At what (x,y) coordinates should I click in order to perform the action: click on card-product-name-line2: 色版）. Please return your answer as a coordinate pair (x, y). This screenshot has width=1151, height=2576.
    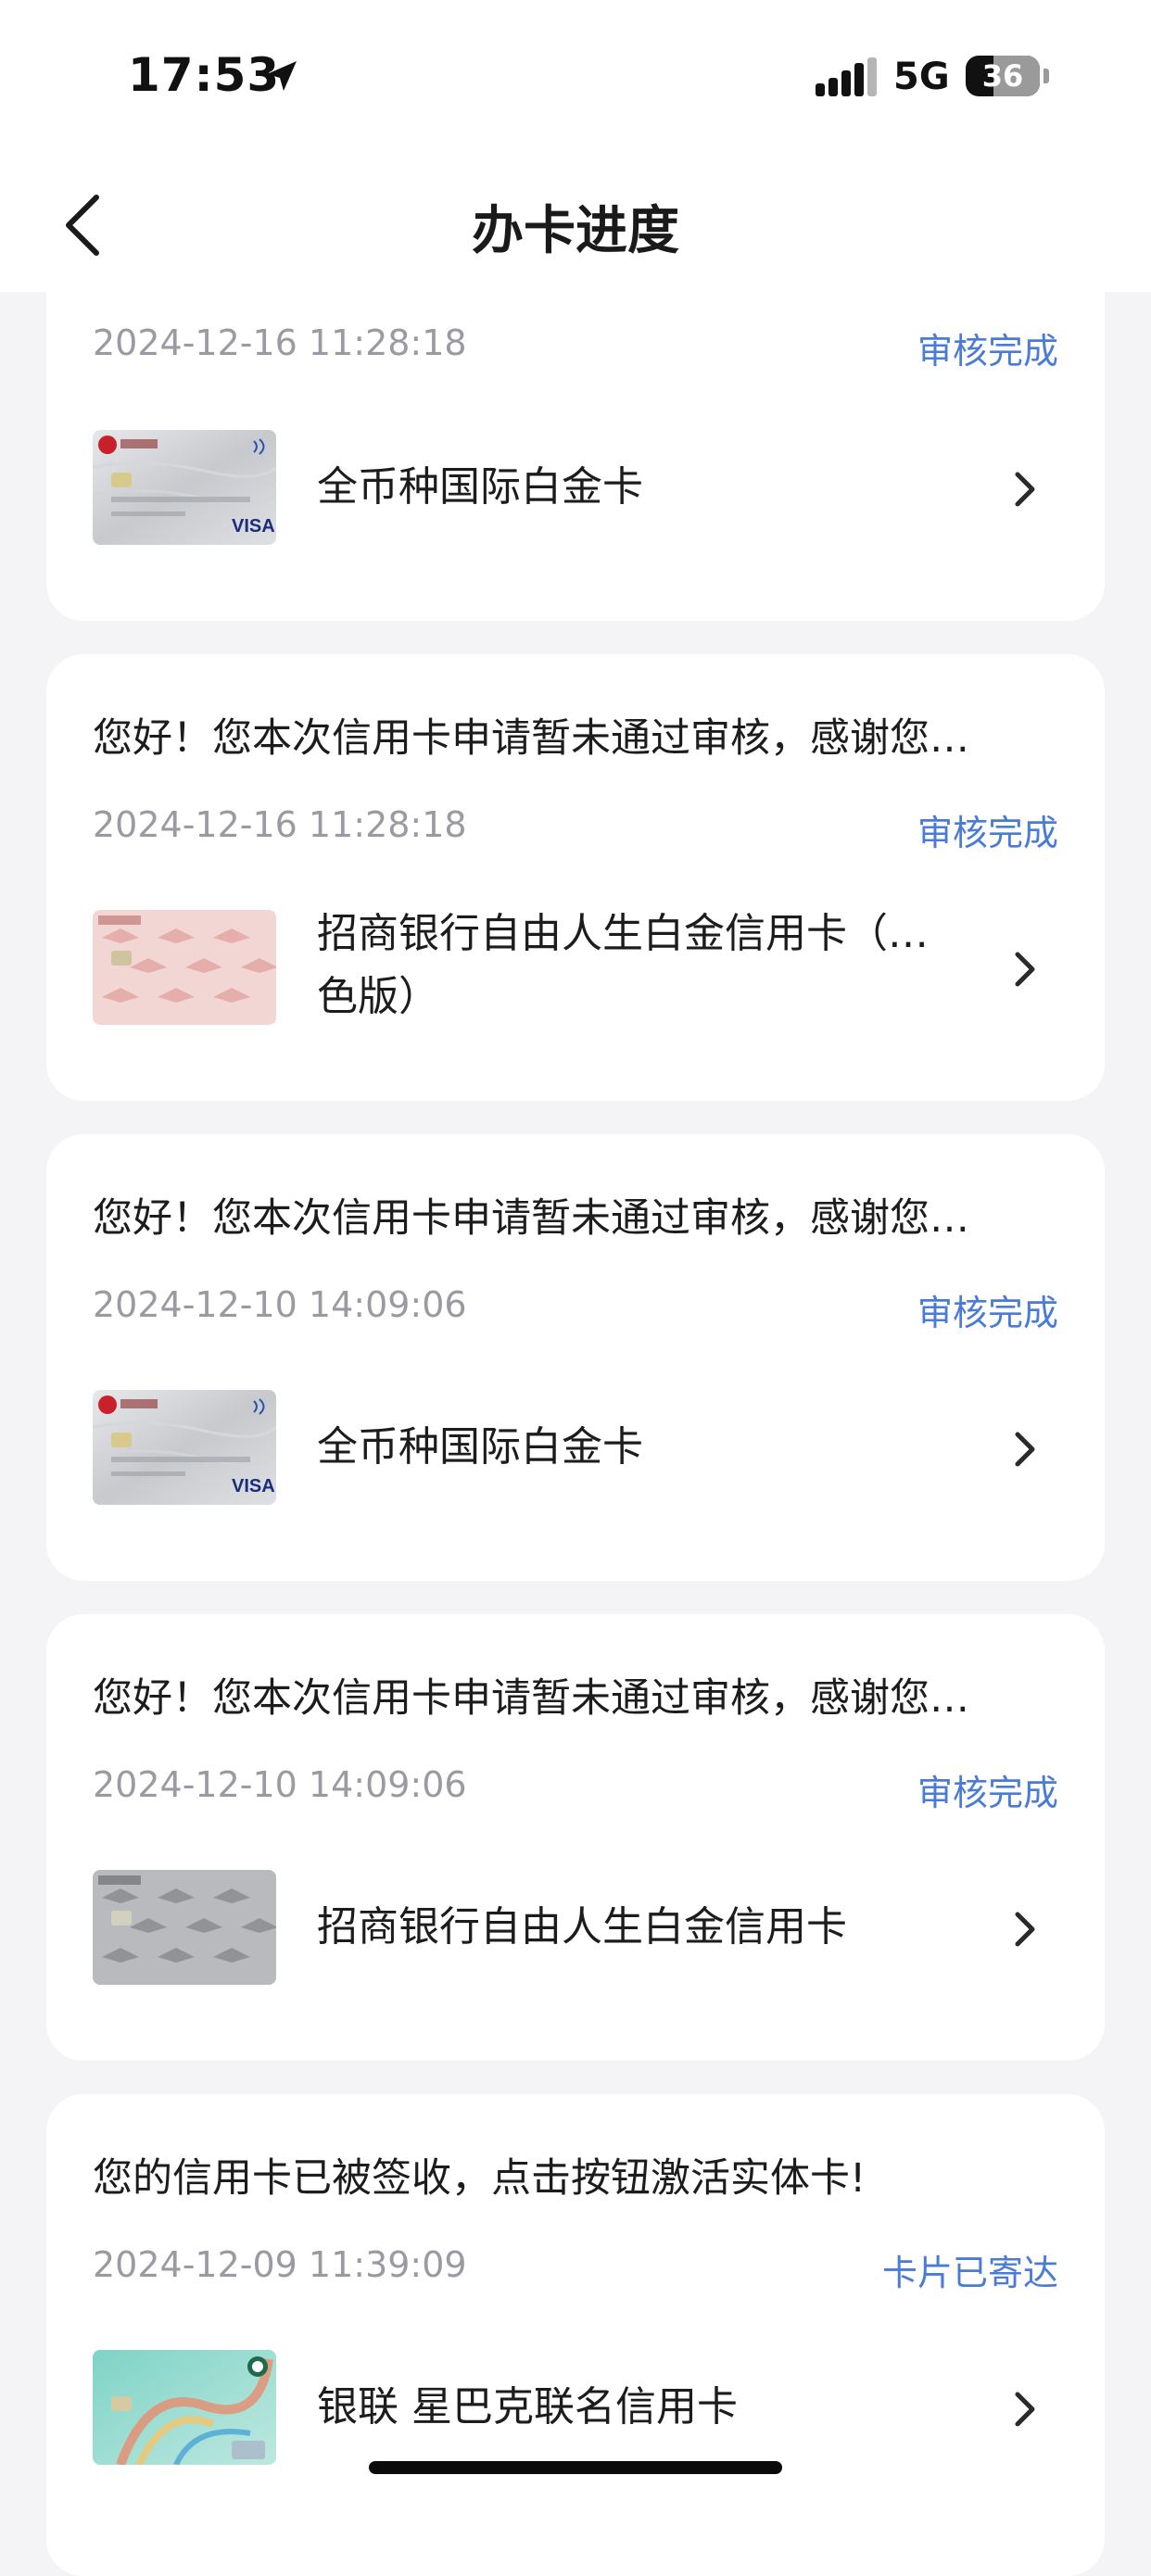
    Looking at the image, I should click on (378, 997).